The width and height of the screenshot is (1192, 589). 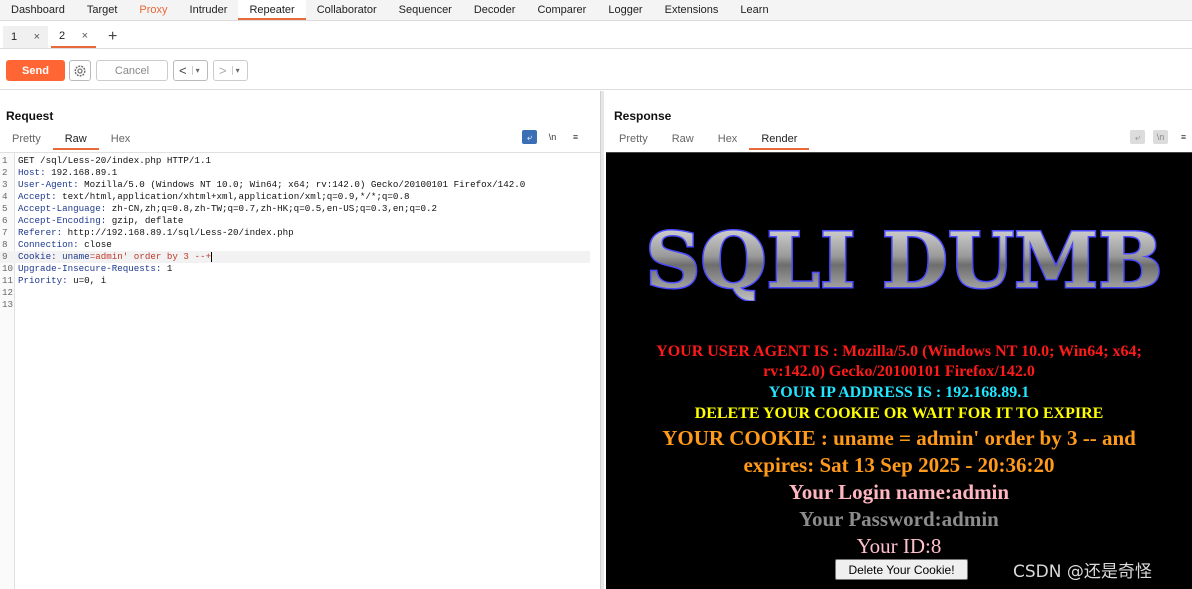 I want to click on header-value: u=0, i, so click(x=90, y=280).